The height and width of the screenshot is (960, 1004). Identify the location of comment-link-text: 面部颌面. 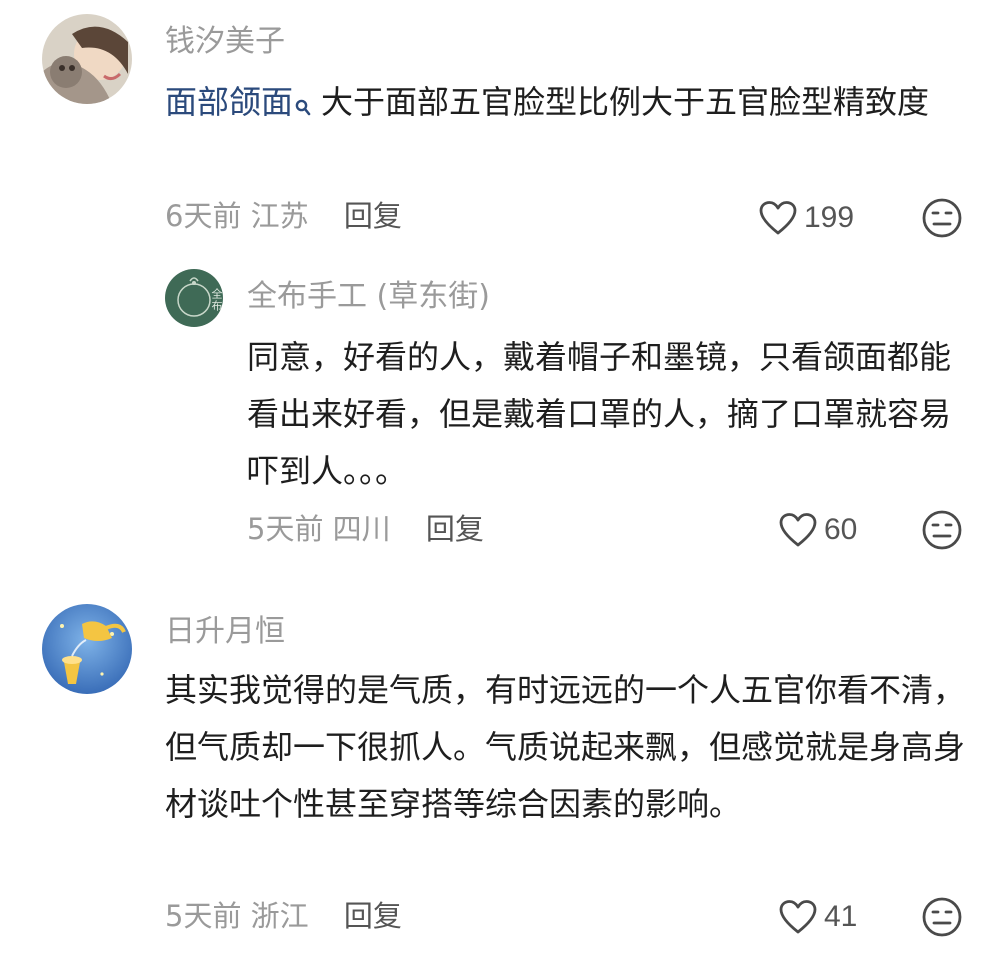
(229, 102).